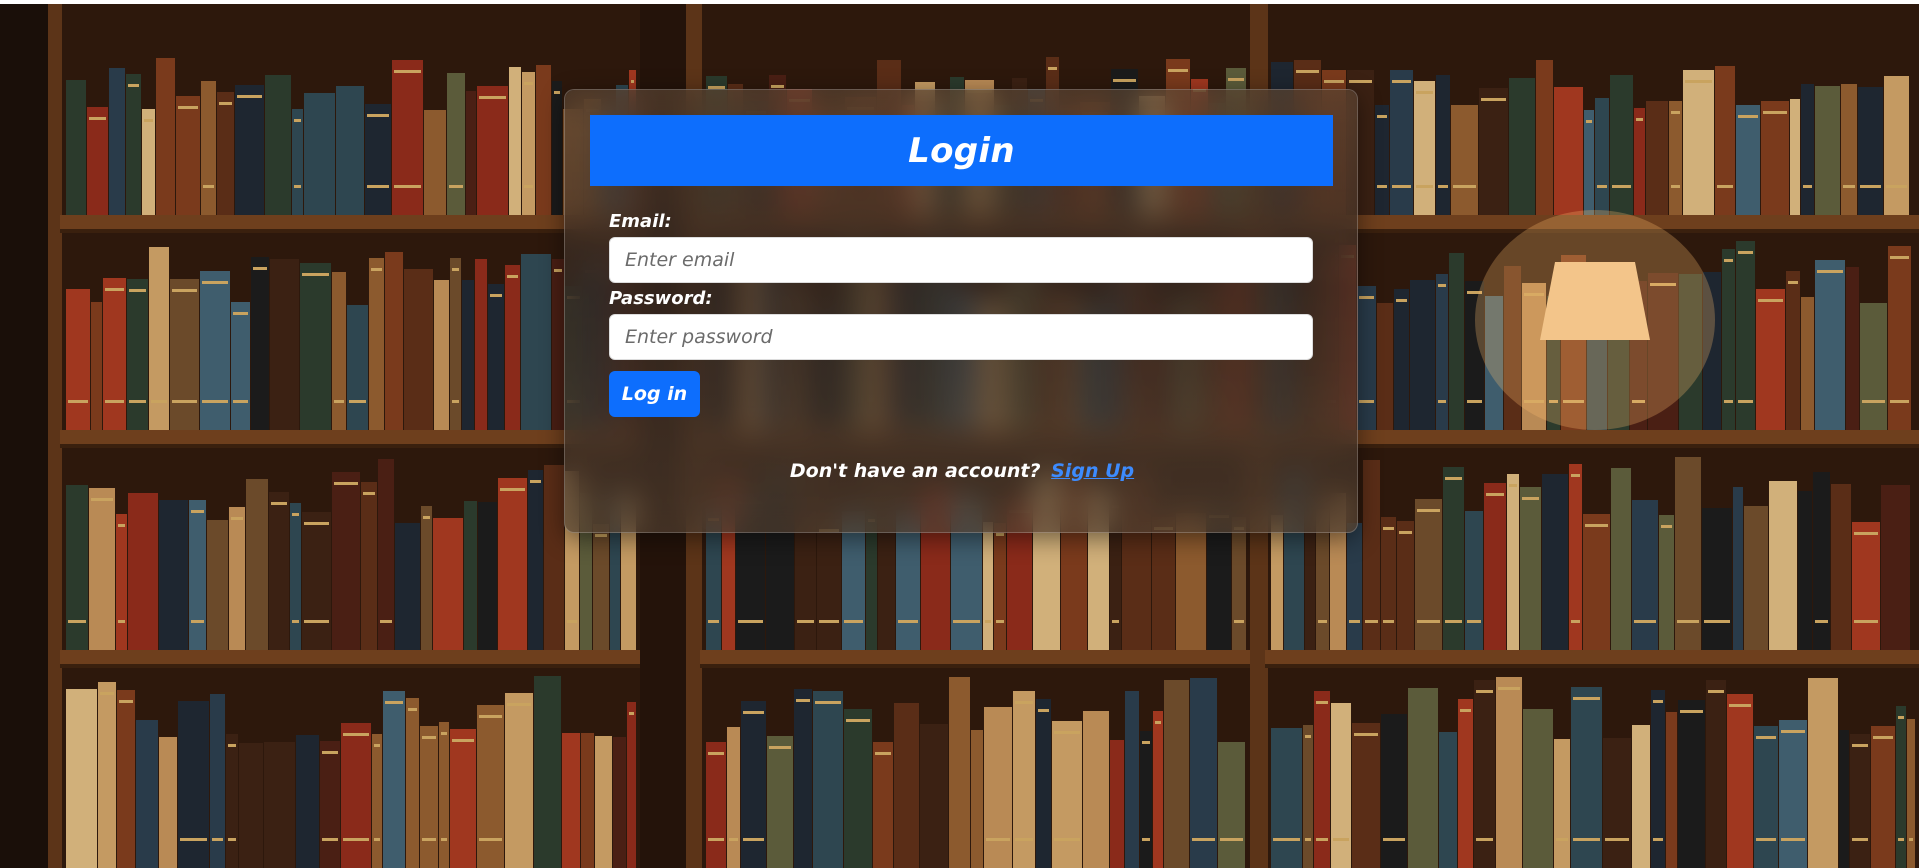  What do you see at coordinates (1092, 471) in the screenshot?
I see `signup-link: Sign Up` at bounding box center [1092, 471].